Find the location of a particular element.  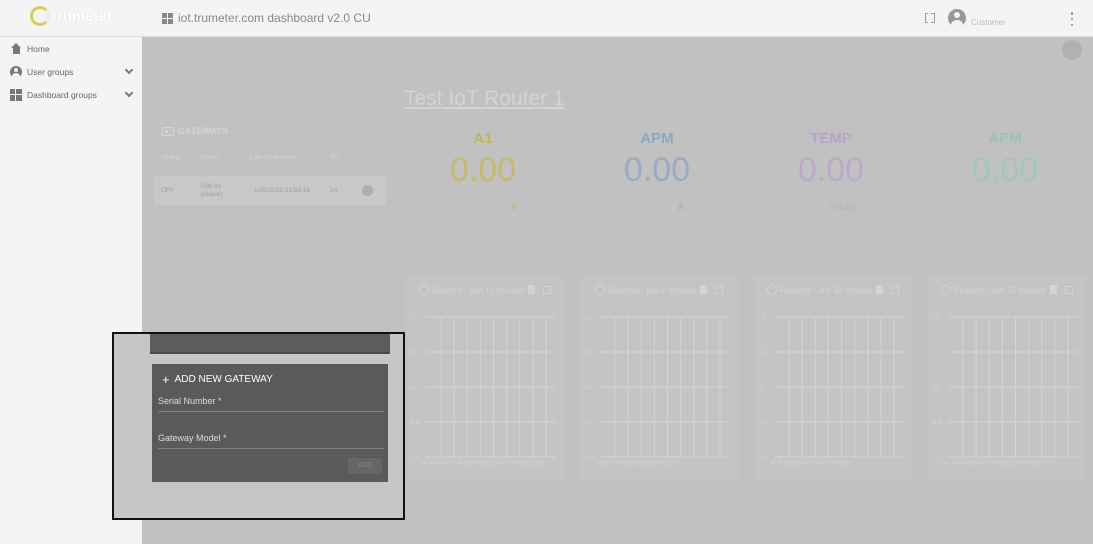

gateways-table-header: Status Name Last Time Active Tel is located at coordinates (272, 159).